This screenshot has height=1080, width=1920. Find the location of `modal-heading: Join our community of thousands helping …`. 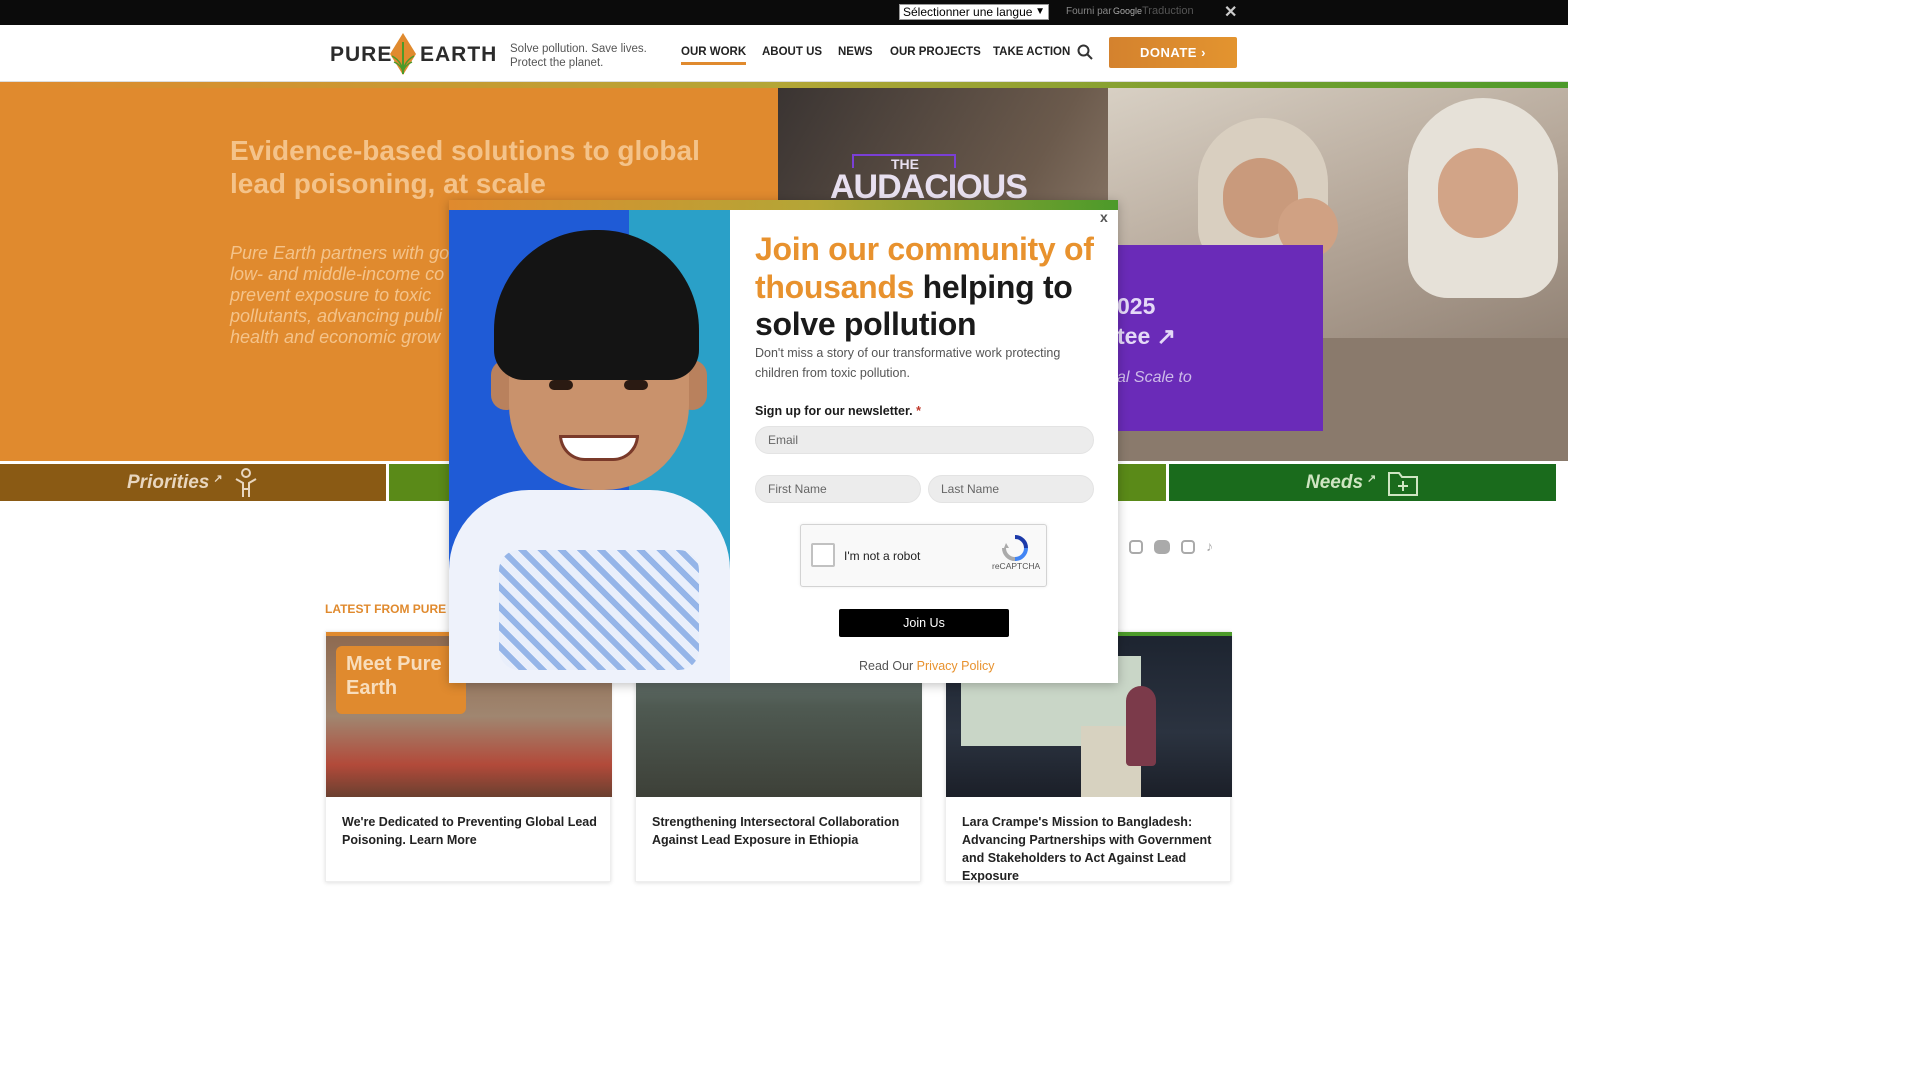

modal-heading: Join our community of thousands helping … is located at coordinates (930, 287).